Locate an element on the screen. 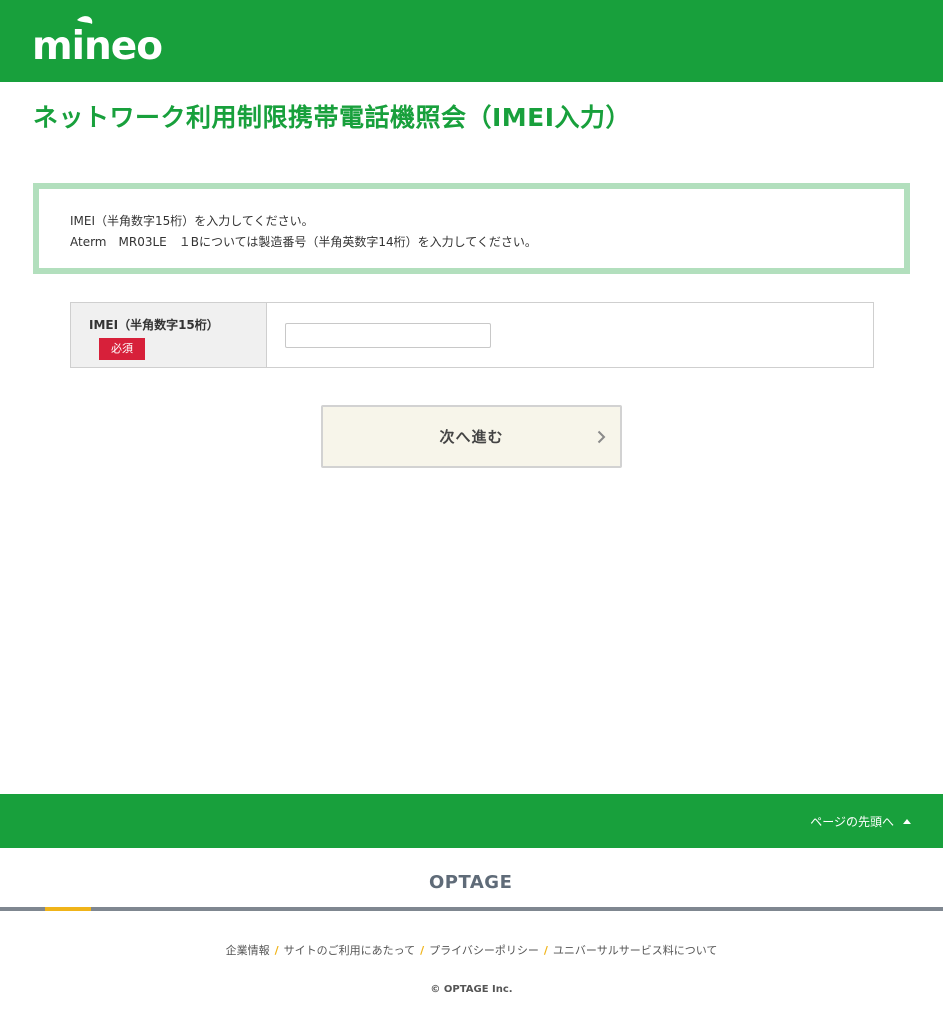  site-header: mineo is located at coordinates (471, 41).